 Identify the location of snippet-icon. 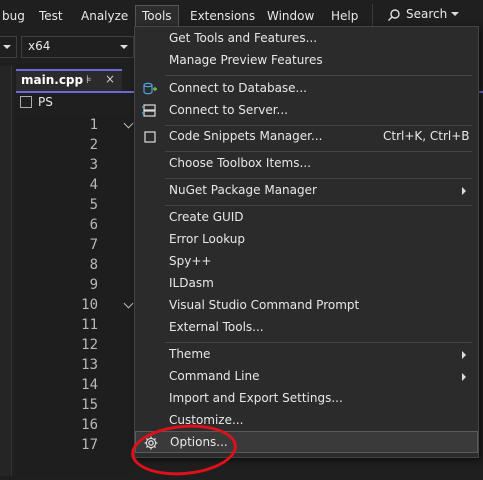
(150, 137).